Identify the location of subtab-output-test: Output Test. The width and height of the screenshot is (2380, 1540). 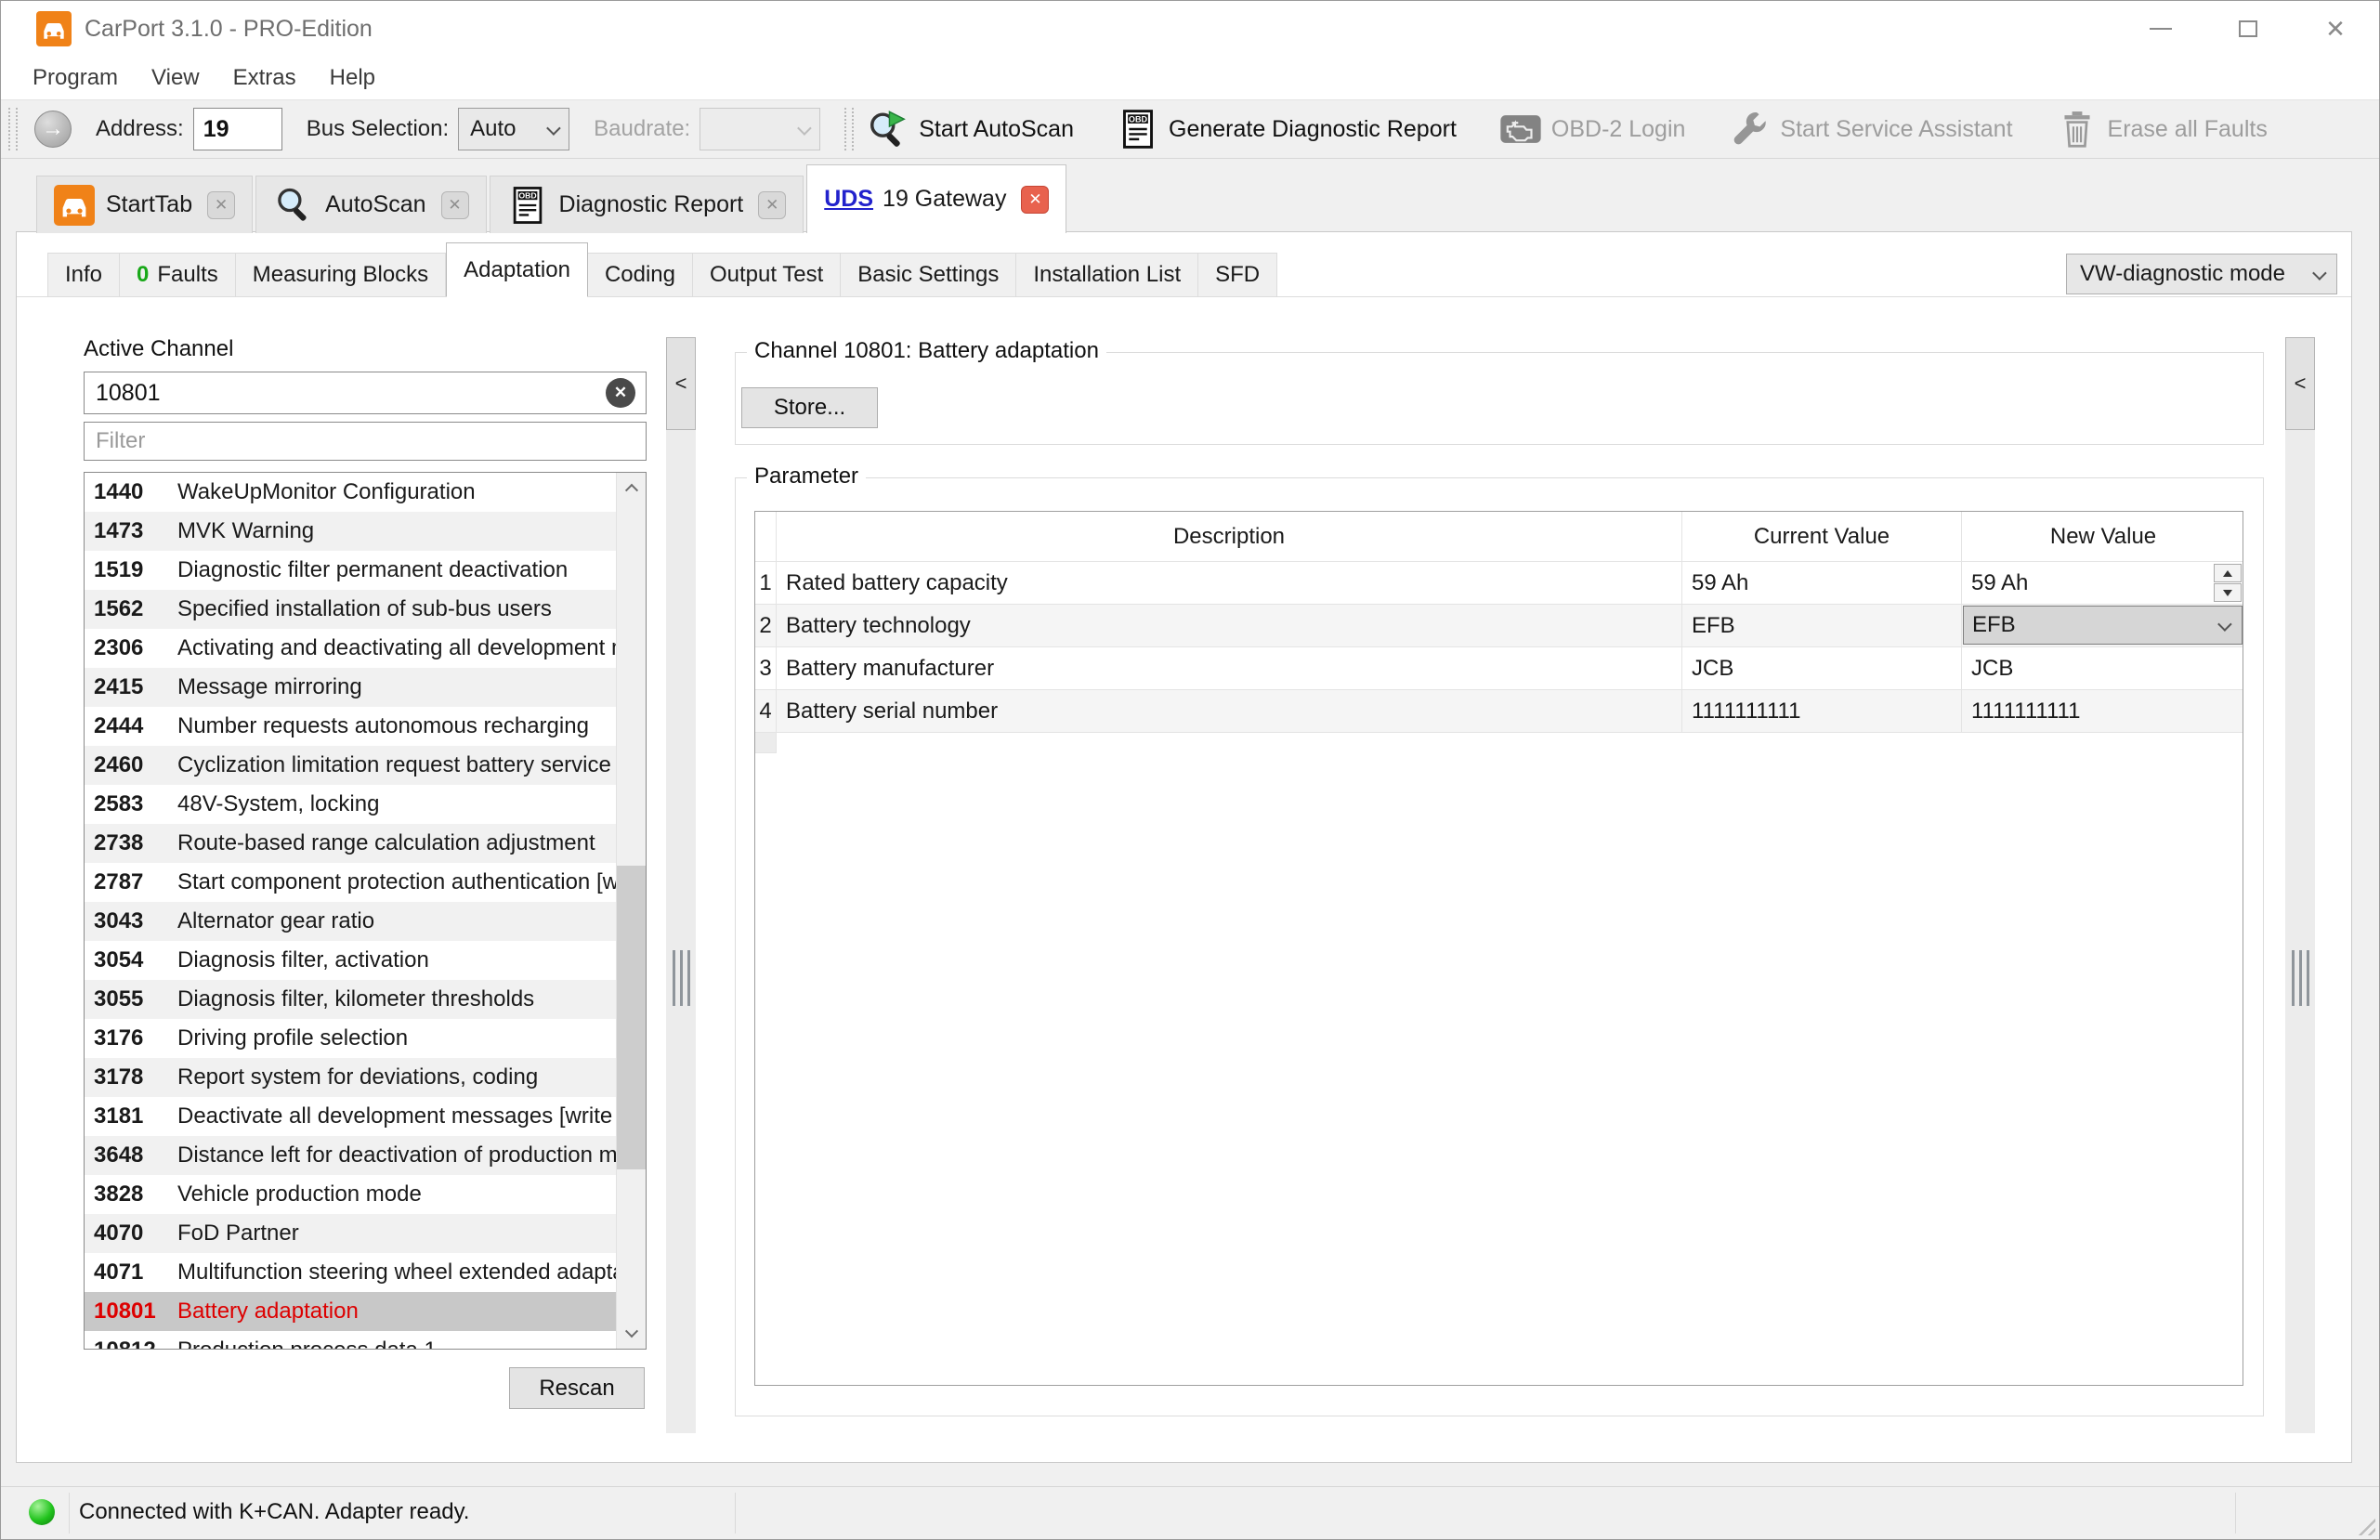
(767, 275).